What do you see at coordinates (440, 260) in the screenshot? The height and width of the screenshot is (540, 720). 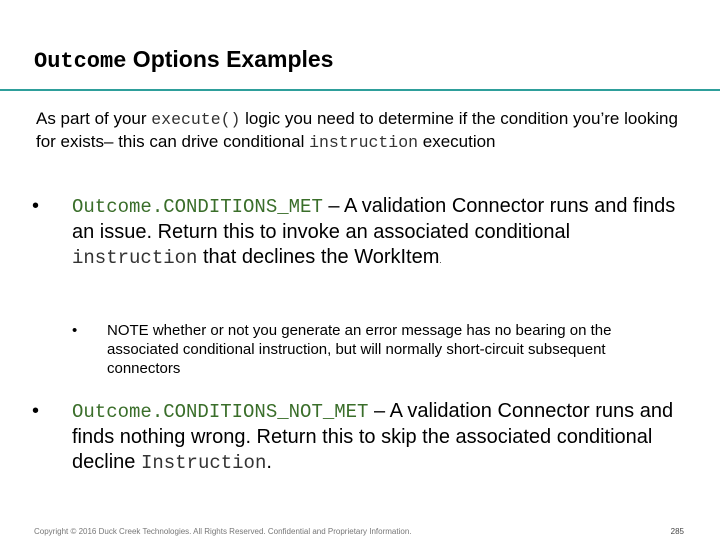 I see `bullet1-period: .` at bounding box center [440, 260].